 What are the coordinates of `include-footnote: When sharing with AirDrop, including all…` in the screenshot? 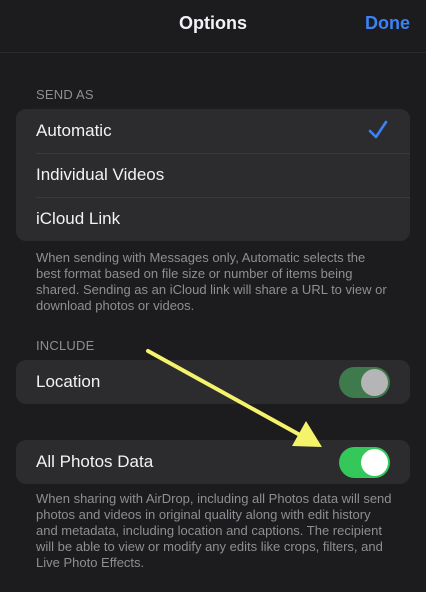 It's located at (214, 530).